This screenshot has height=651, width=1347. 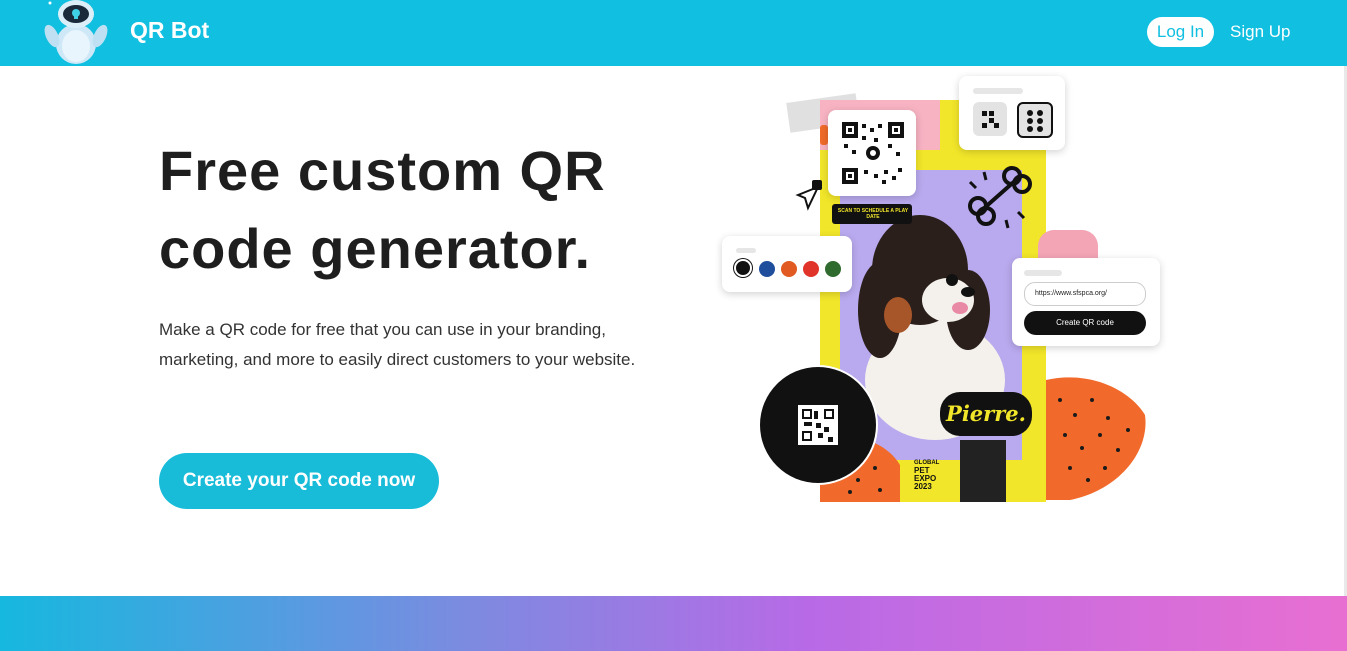 I want to click on swatch-red, so click(x=811, y=269).